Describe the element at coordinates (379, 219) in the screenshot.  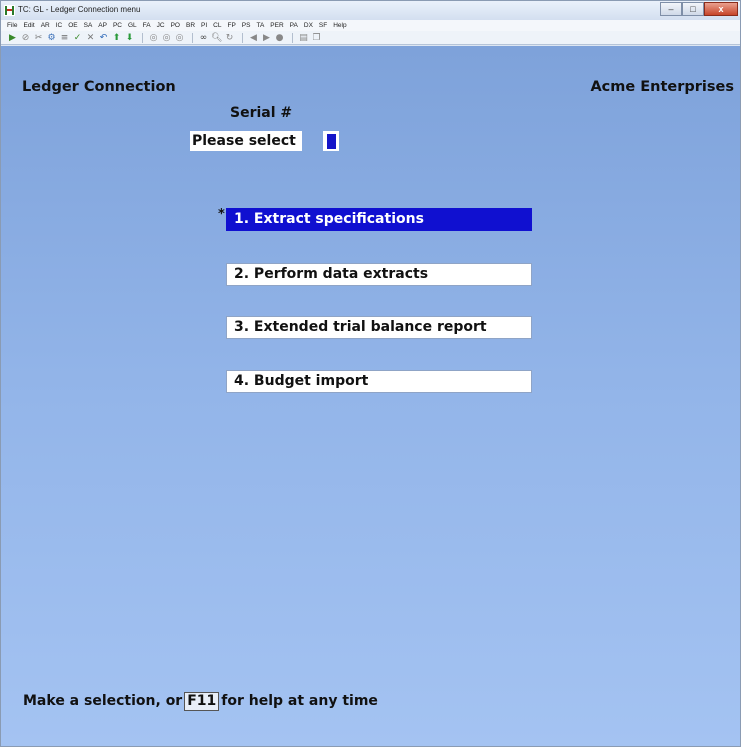
I see `menu-option-extract-specifications: 1. Extract specifications` at that location.